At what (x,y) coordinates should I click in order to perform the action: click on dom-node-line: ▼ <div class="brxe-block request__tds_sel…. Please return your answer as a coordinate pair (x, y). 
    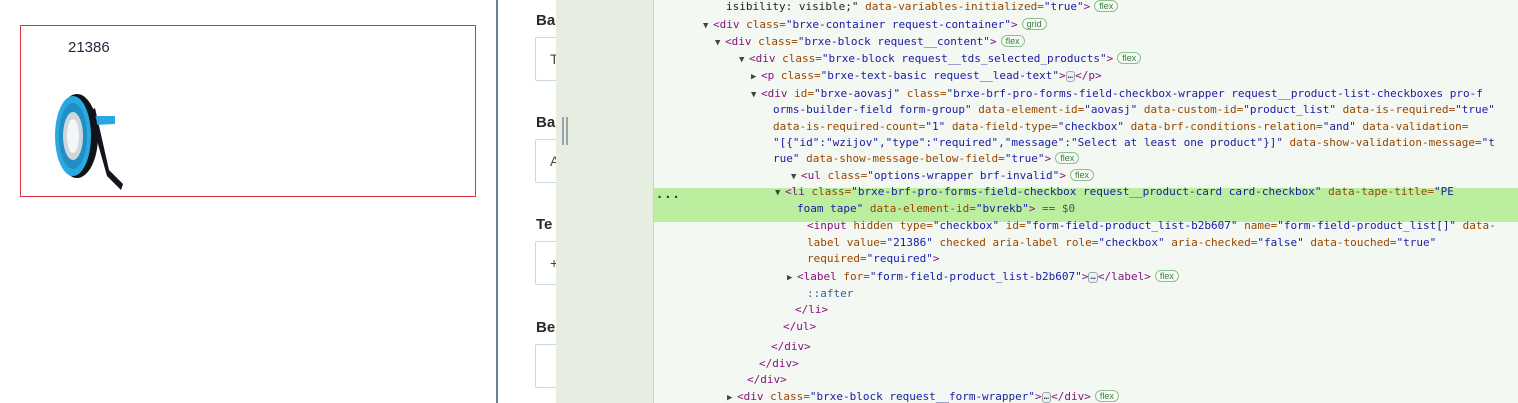
    Looking at the image, I should click on (940, 59).